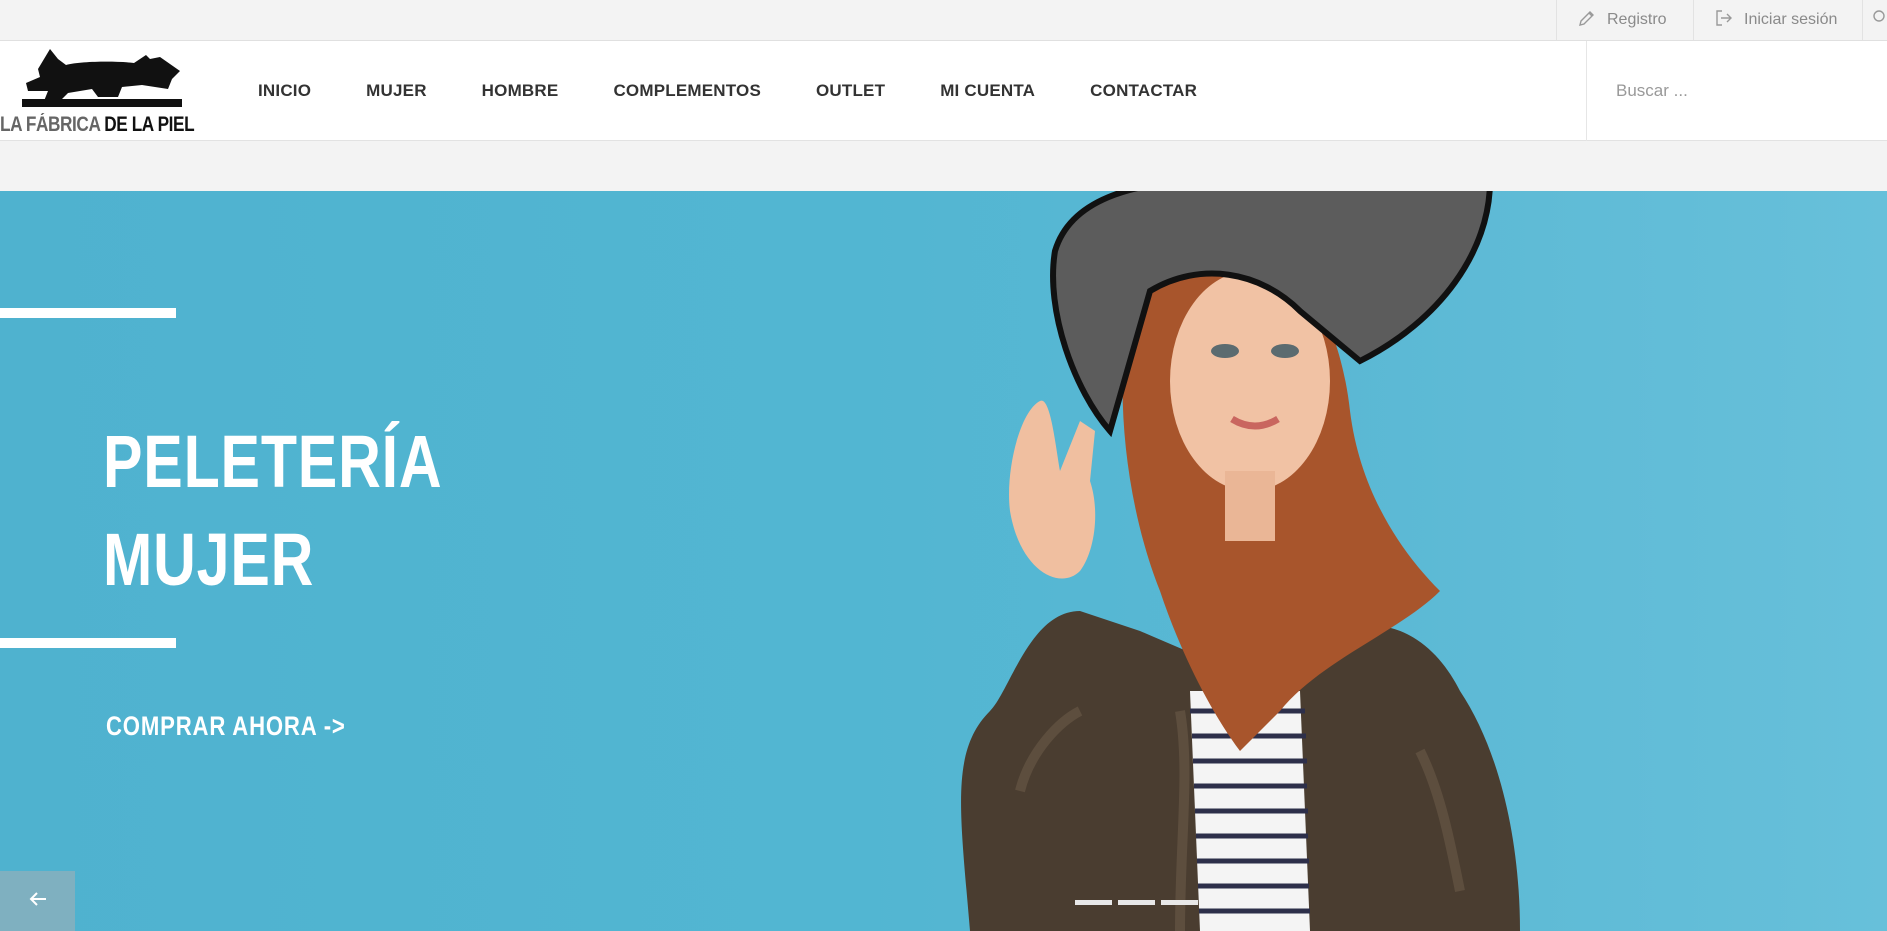 The image size is (1887, 931). Describe the element at coordinates (943, 20) in the screenshot. I see `top-utility-bar: Registro Iniciar sesión` at that location.